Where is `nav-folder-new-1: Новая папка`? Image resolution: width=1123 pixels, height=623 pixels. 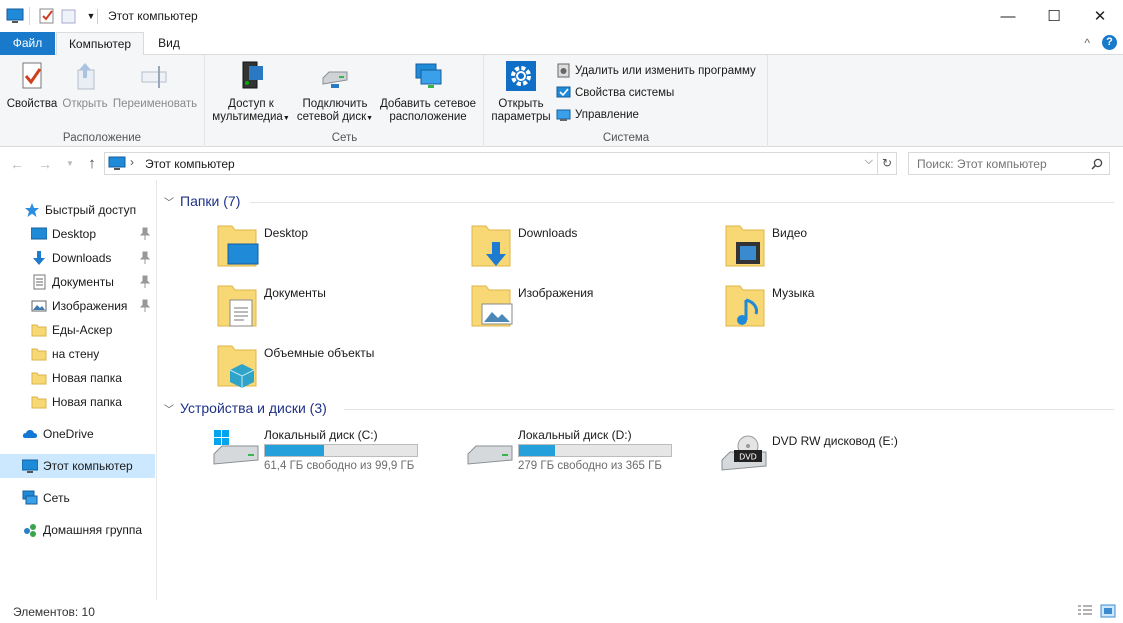 nav-folder-new-1: Новая папка is located at coordinates (77, 378).